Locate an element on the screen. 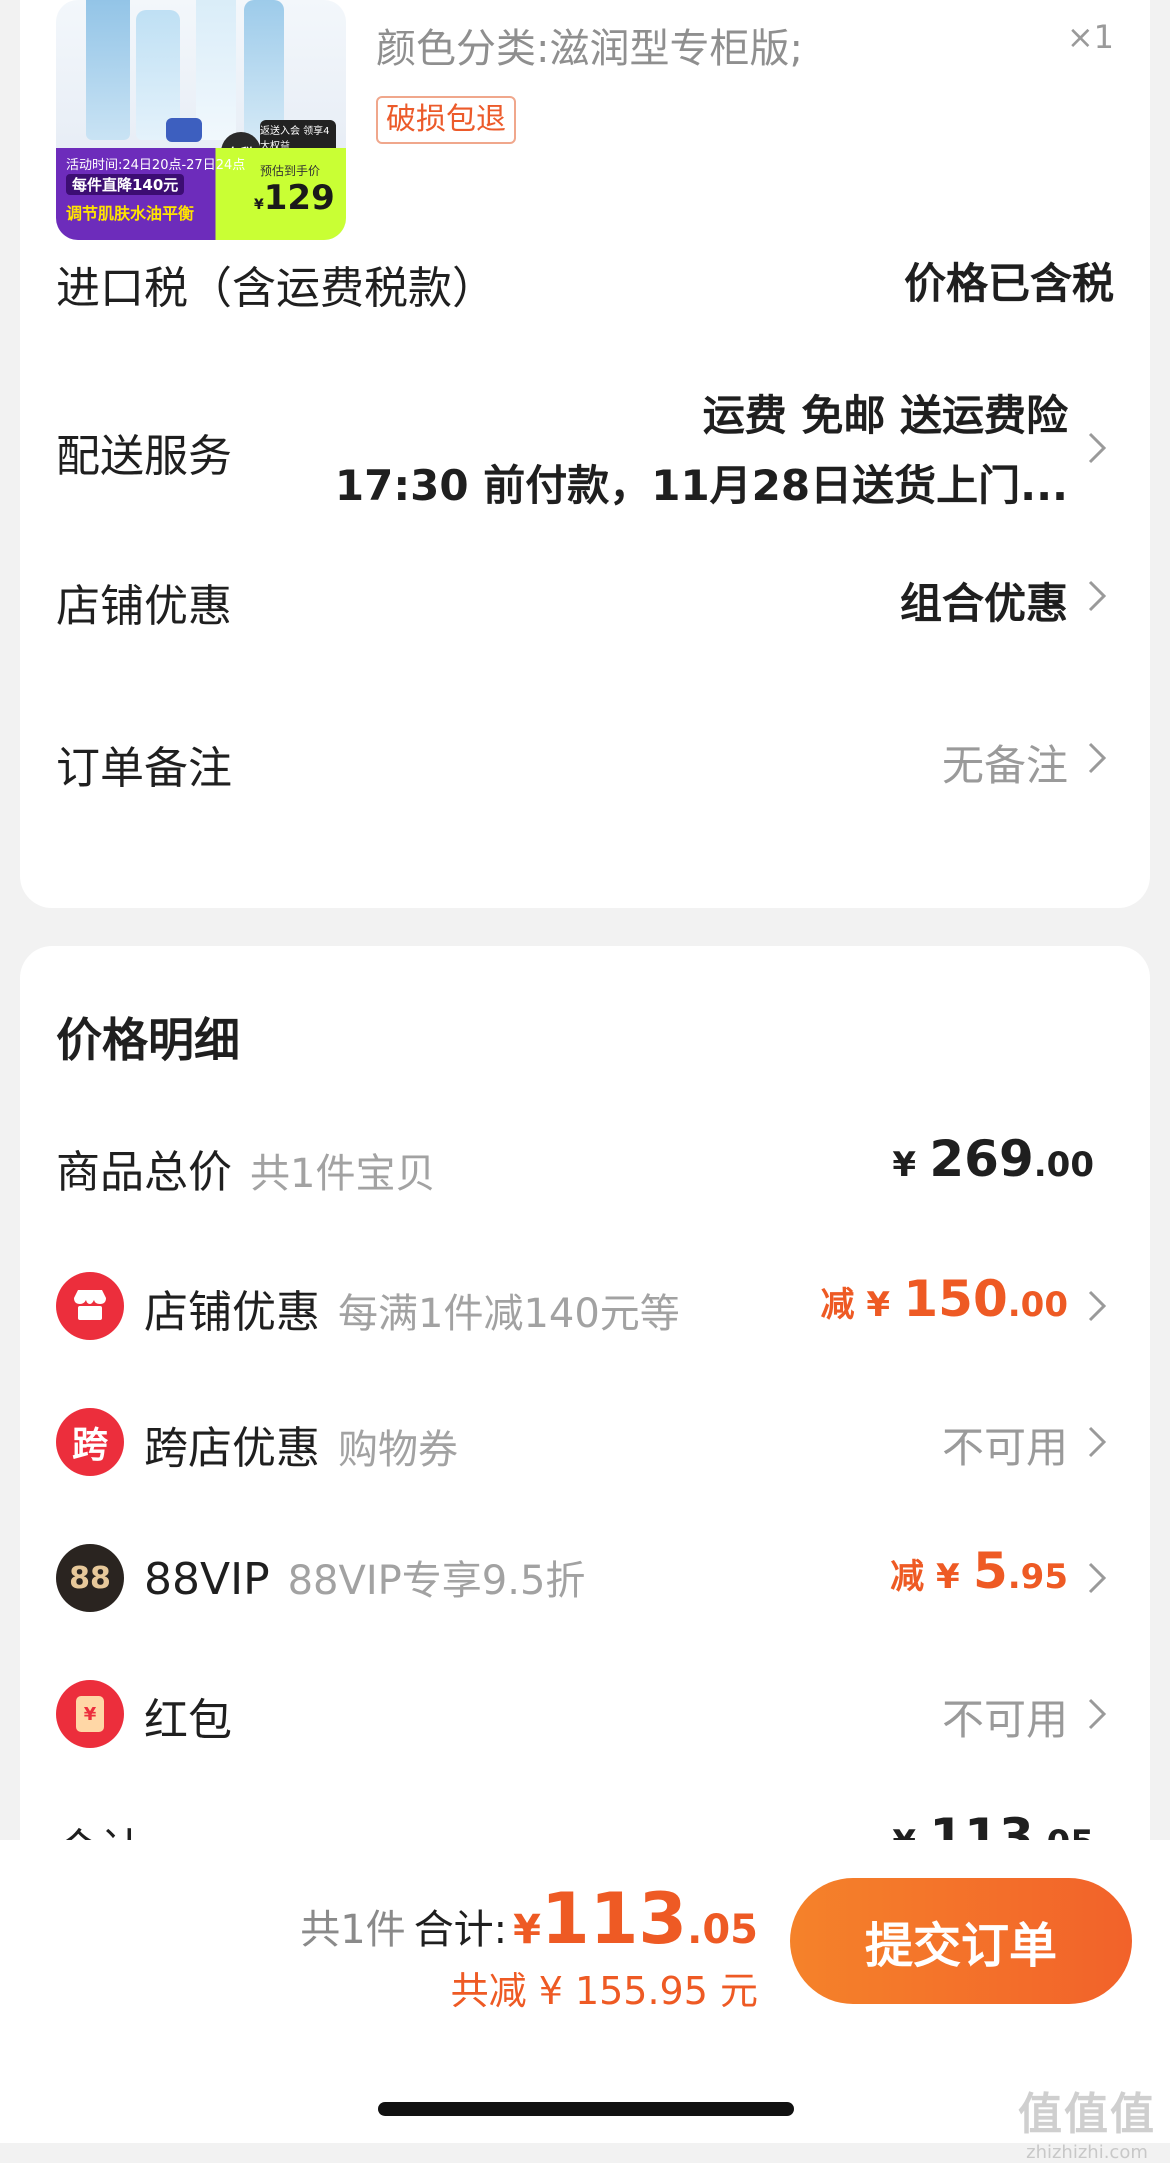 The image size is (1170, 2163). submit-order-button: 提交订单 is located at coordinates (961, 1941).